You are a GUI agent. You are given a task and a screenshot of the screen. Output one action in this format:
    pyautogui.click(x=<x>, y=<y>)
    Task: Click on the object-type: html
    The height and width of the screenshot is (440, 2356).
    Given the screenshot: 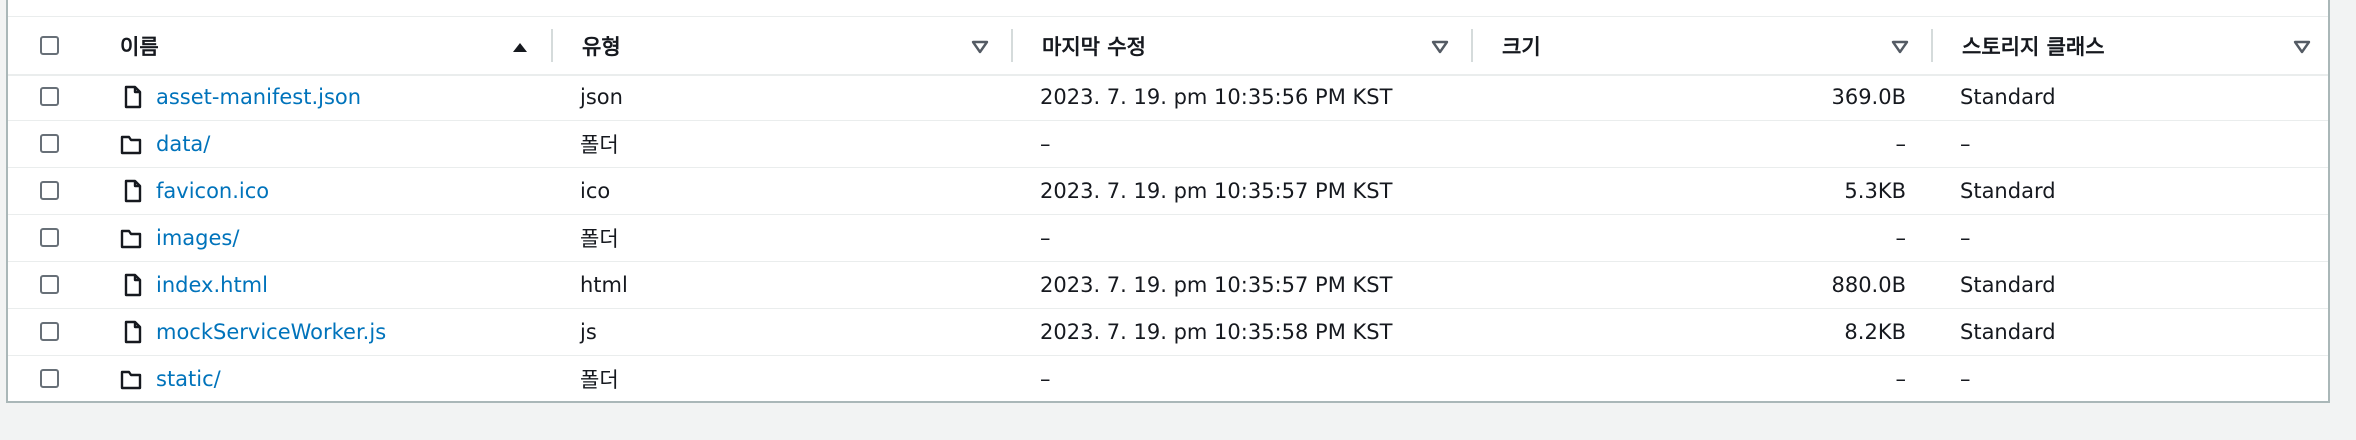 What is the action you would take?
    pyautogui.click(x=604, y=285)
    